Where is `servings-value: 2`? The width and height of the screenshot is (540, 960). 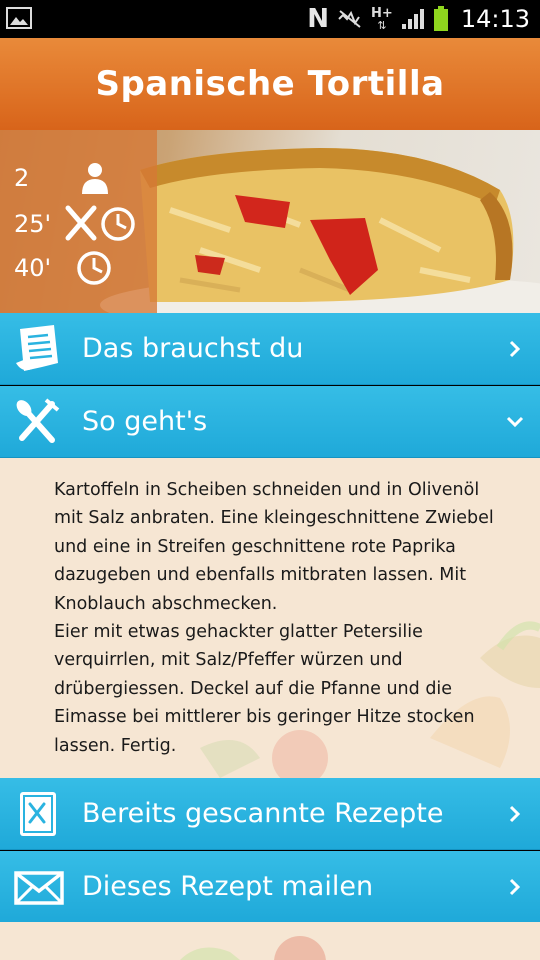
servings-value: 2 is located at coordinates (22, 178).